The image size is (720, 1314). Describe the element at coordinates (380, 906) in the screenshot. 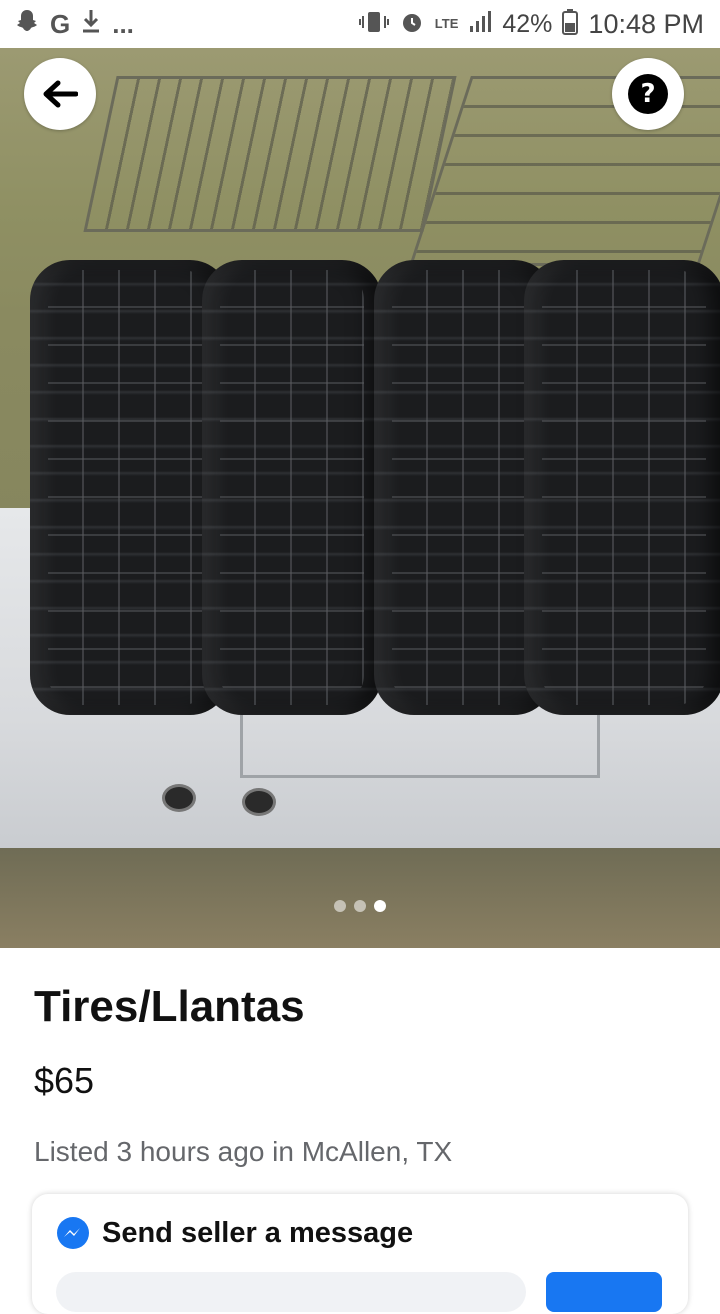

I see `page-dot-active` at that location.